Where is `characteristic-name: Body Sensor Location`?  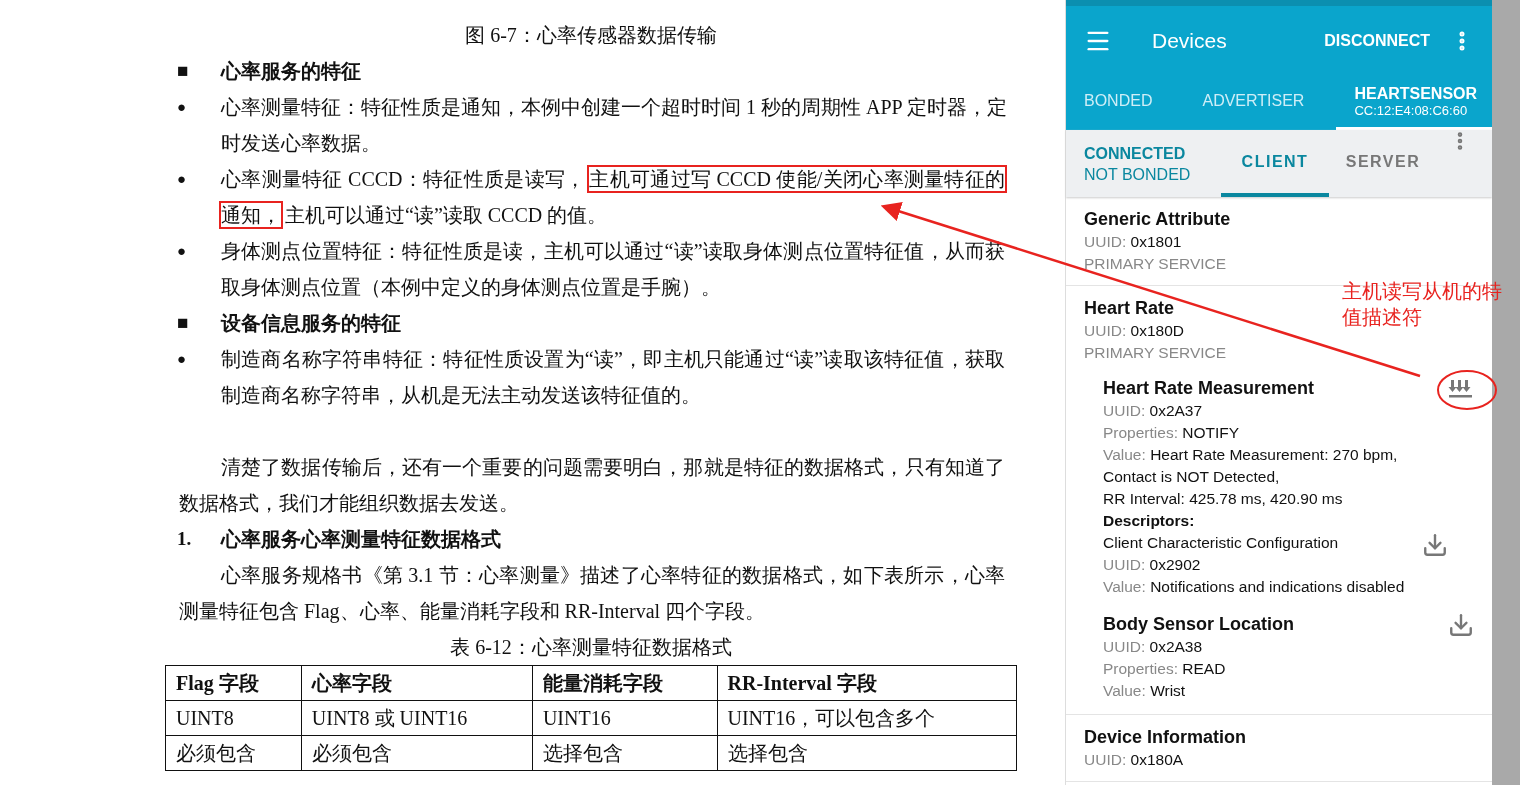 characteristic-name: Body Sensor Location is located at coordinates (1199, 624).